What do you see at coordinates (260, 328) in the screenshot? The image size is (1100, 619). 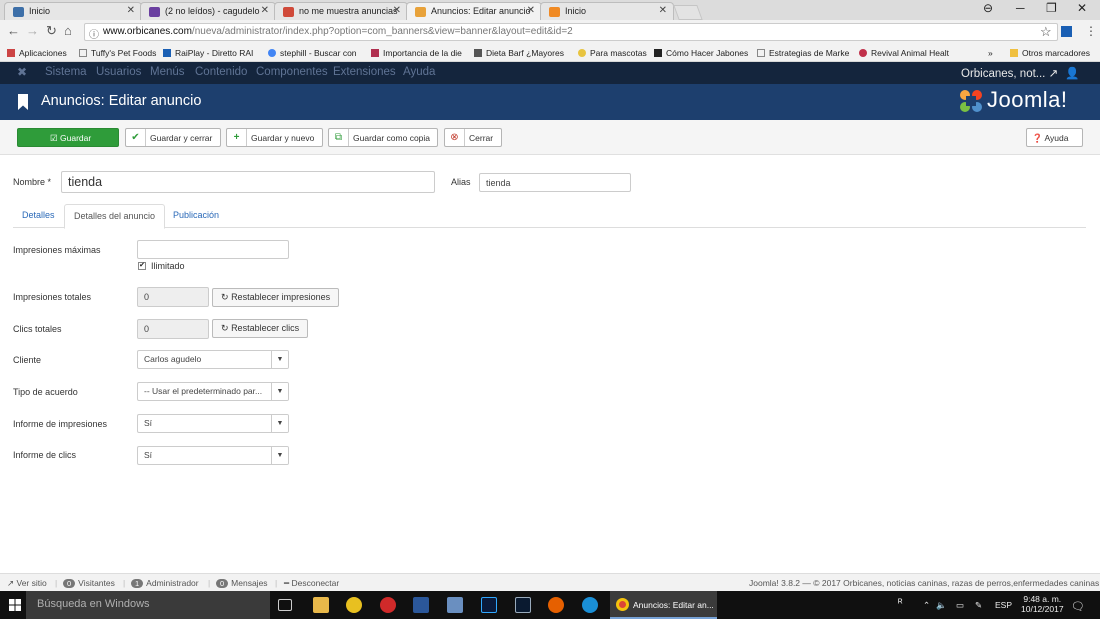 I see `reset-clicks-button: ↻ Restablecer clics` at bounding box center [260, 328].